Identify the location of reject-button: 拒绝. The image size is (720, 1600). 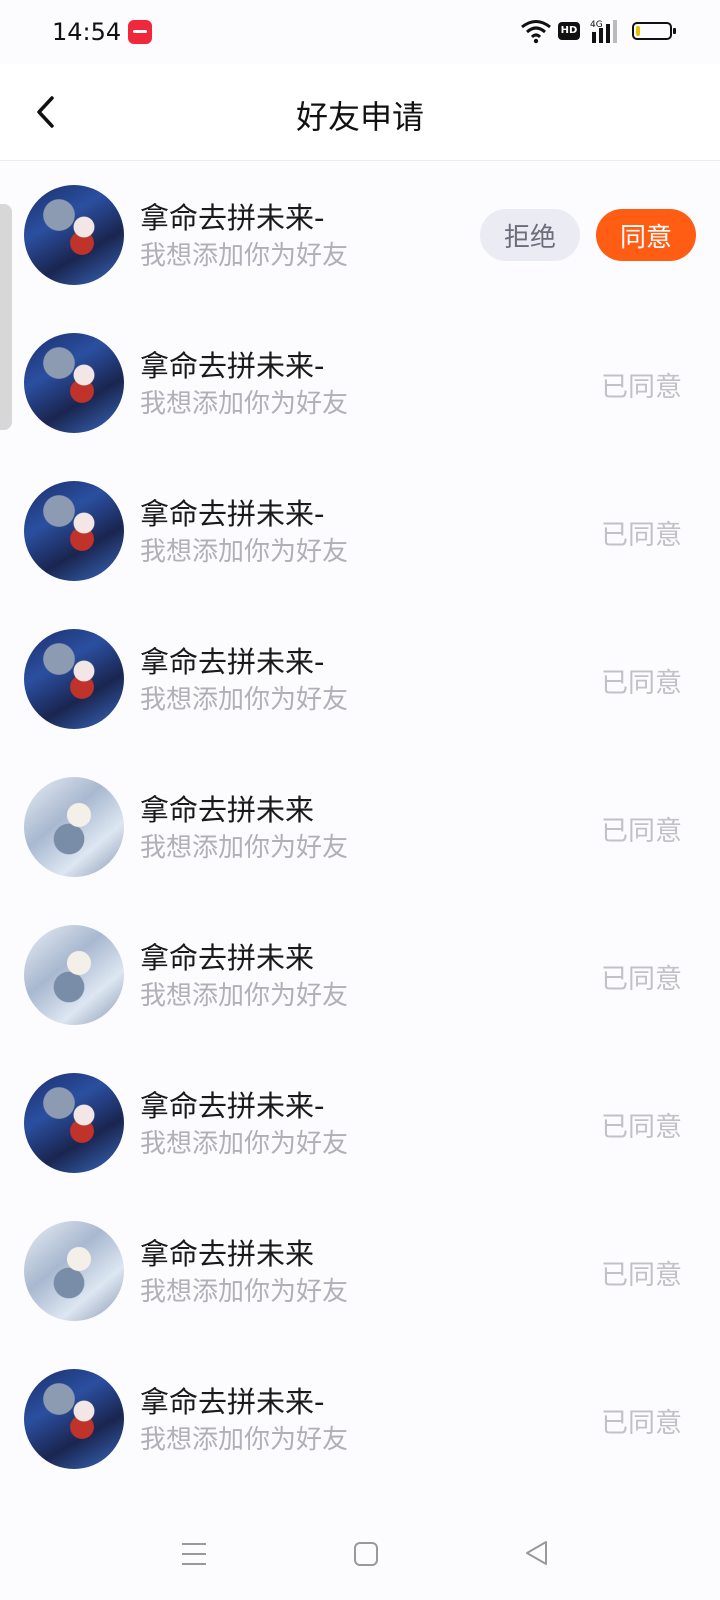
(530, 235).